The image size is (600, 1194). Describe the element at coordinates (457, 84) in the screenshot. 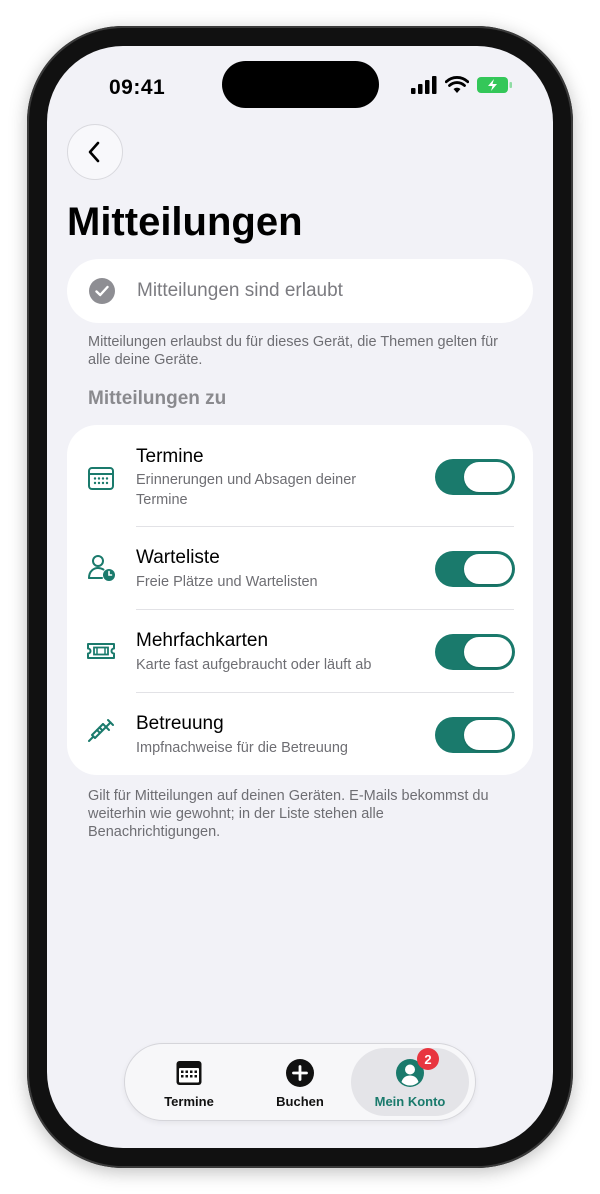

I see `wifi-icon` at that location.